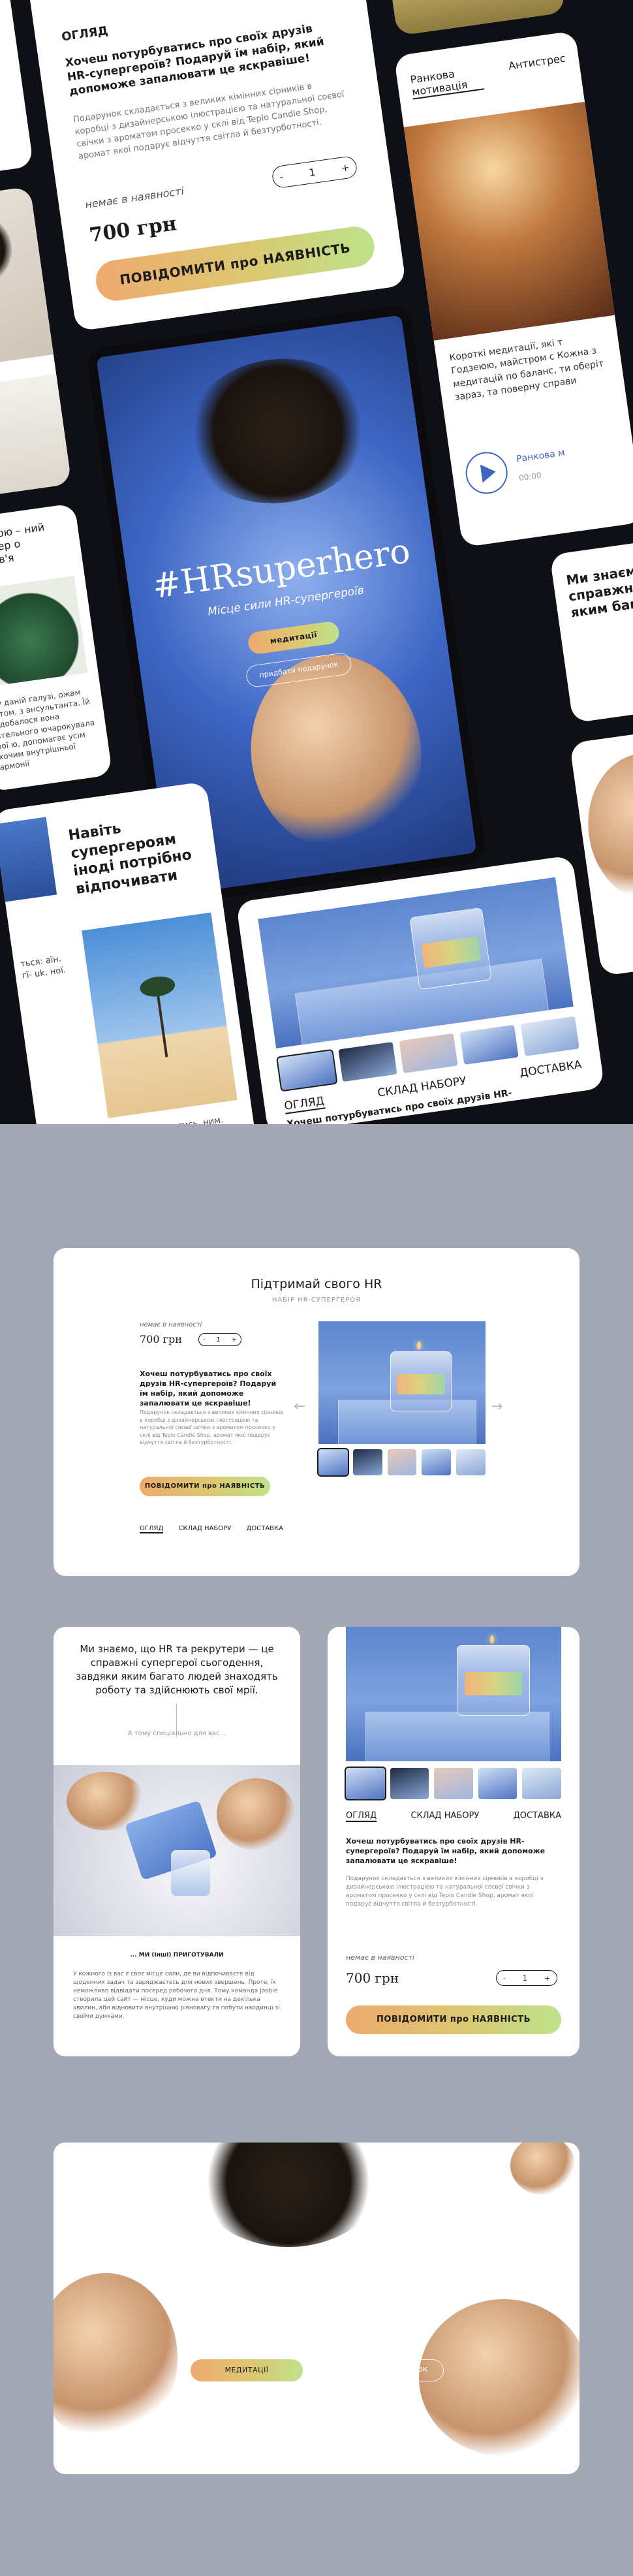 Image resolution: width=633 pixels, height=2576 pixels. I want to click on gift-unboxing-photo, so click(177, 1851).